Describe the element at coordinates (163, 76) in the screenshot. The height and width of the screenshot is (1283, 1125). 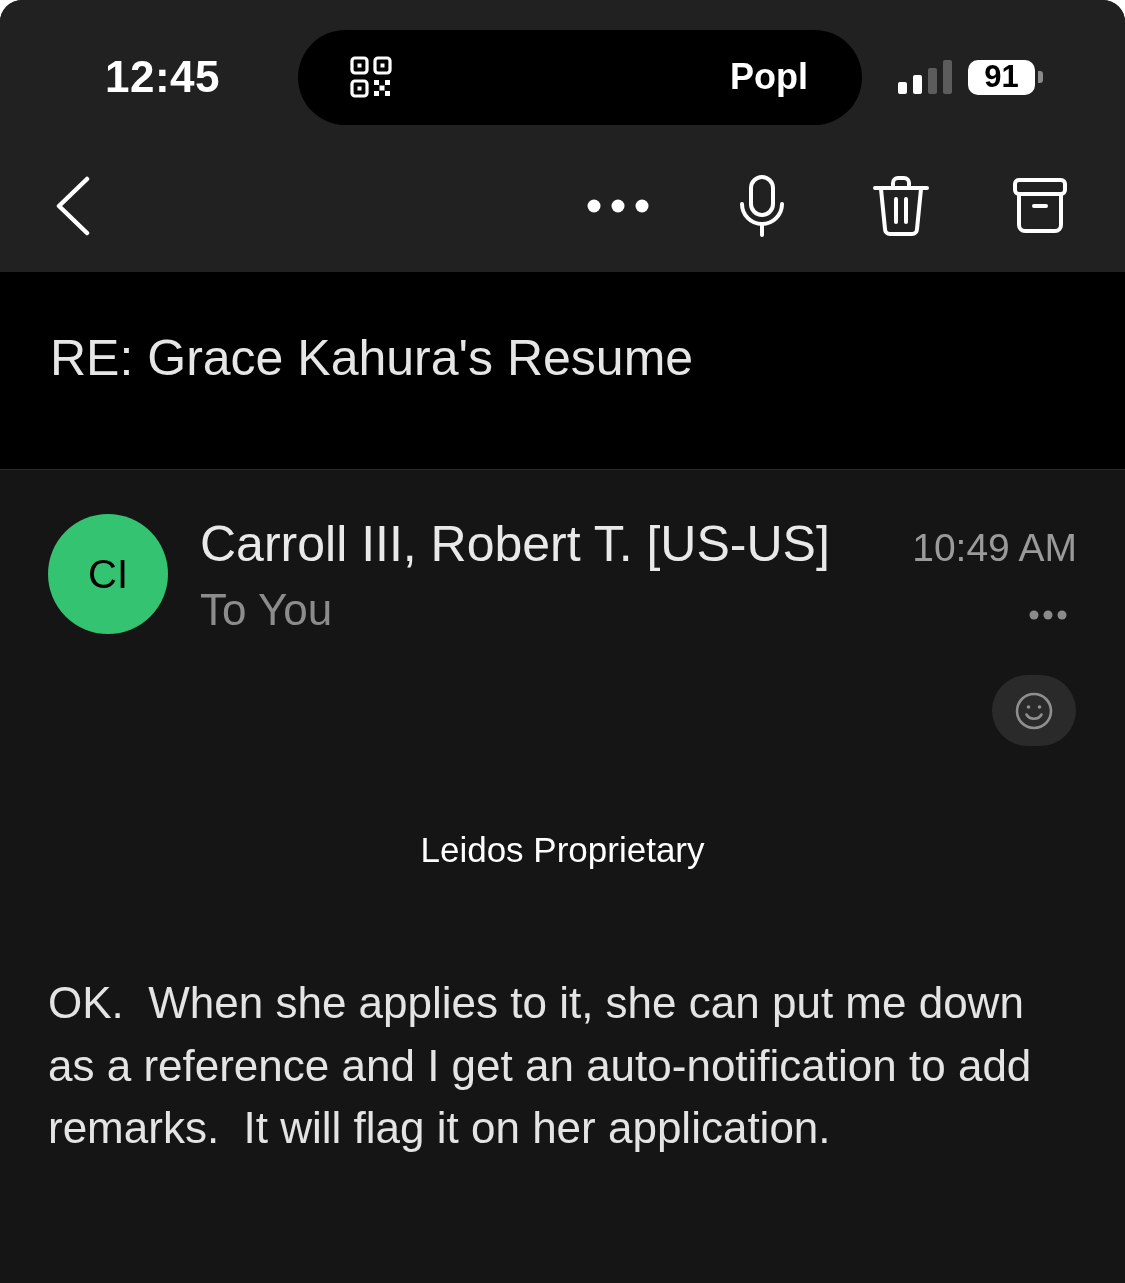
I see `status-time: 12:45` at that location.